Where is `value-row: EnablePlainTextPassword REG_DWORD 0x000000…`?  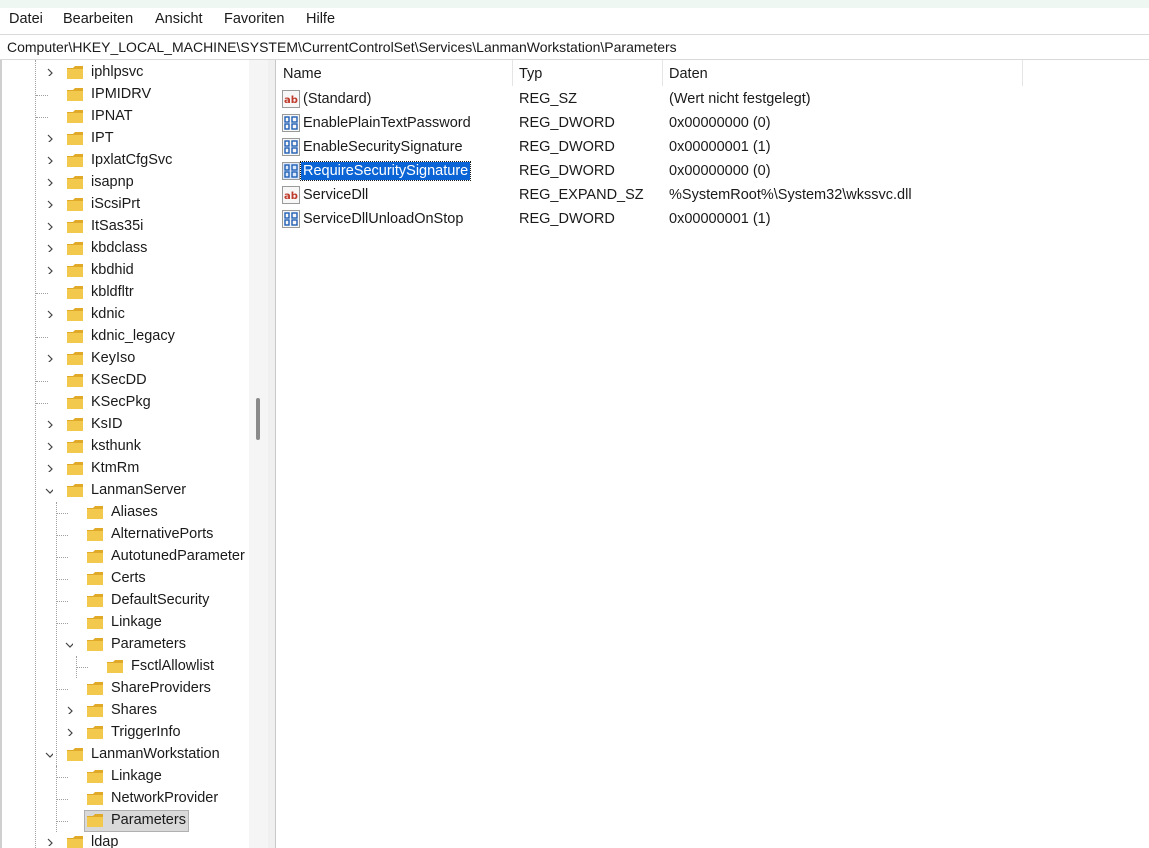 value-row: EnablePlainTextPassword REG_DWORD 0x000000… is located at coordinates (712, 124).